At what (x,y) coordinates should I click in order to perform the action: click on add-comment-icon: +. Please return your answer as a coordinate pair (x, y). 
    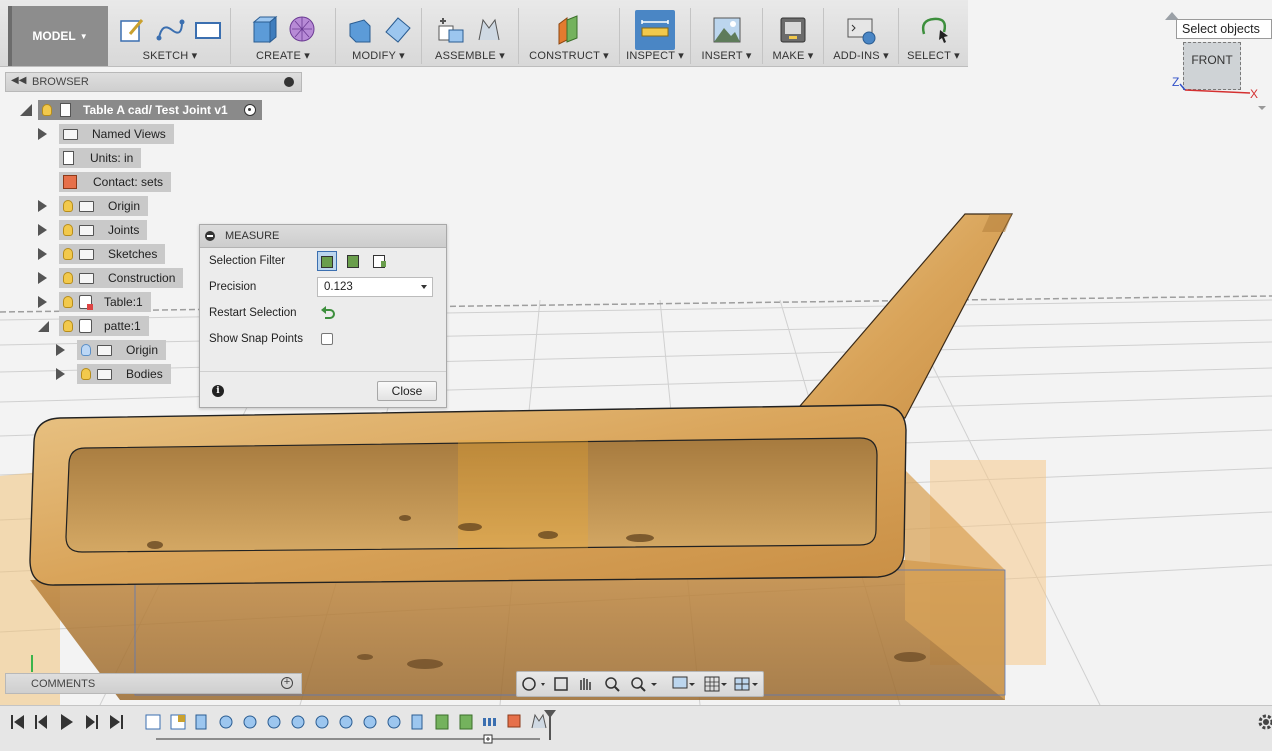
    Looking at the image, I should click on (287, 683).